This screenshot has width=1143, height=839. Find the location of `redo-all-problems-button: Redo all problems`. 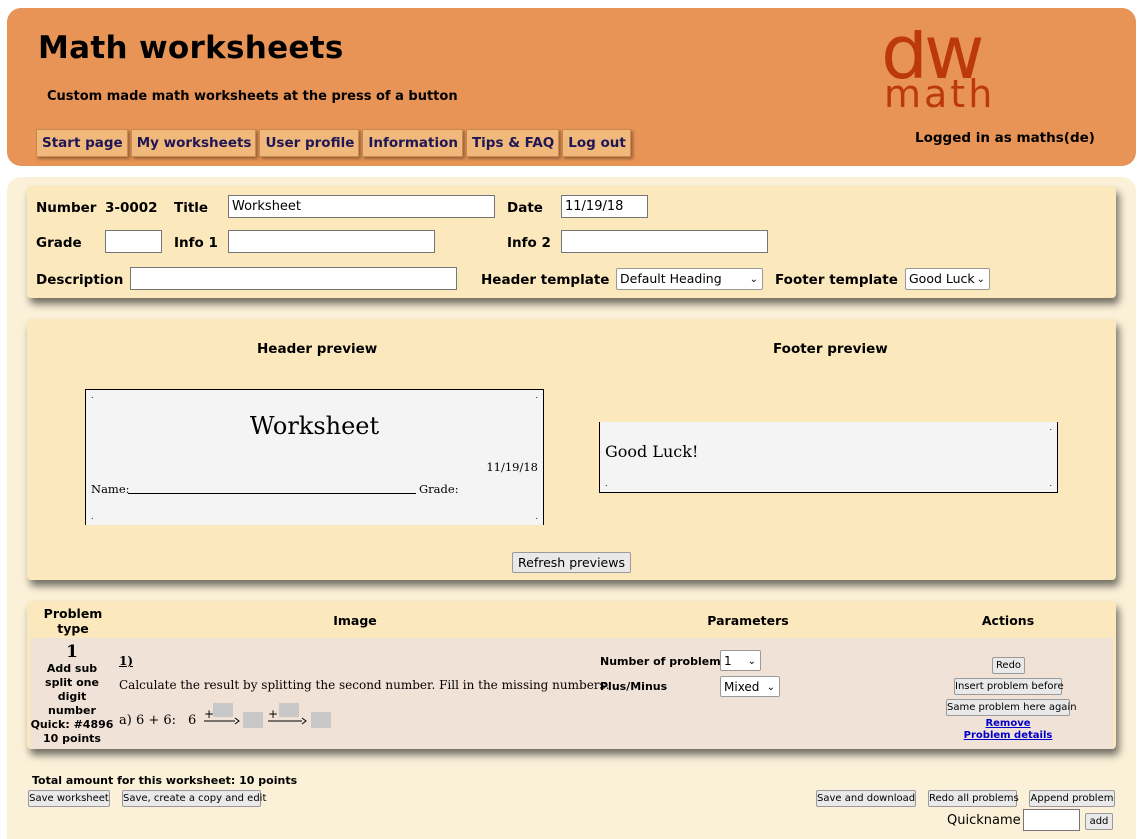

redo-all-problems-button: Redo all problems is located at coordinates (973, 798).